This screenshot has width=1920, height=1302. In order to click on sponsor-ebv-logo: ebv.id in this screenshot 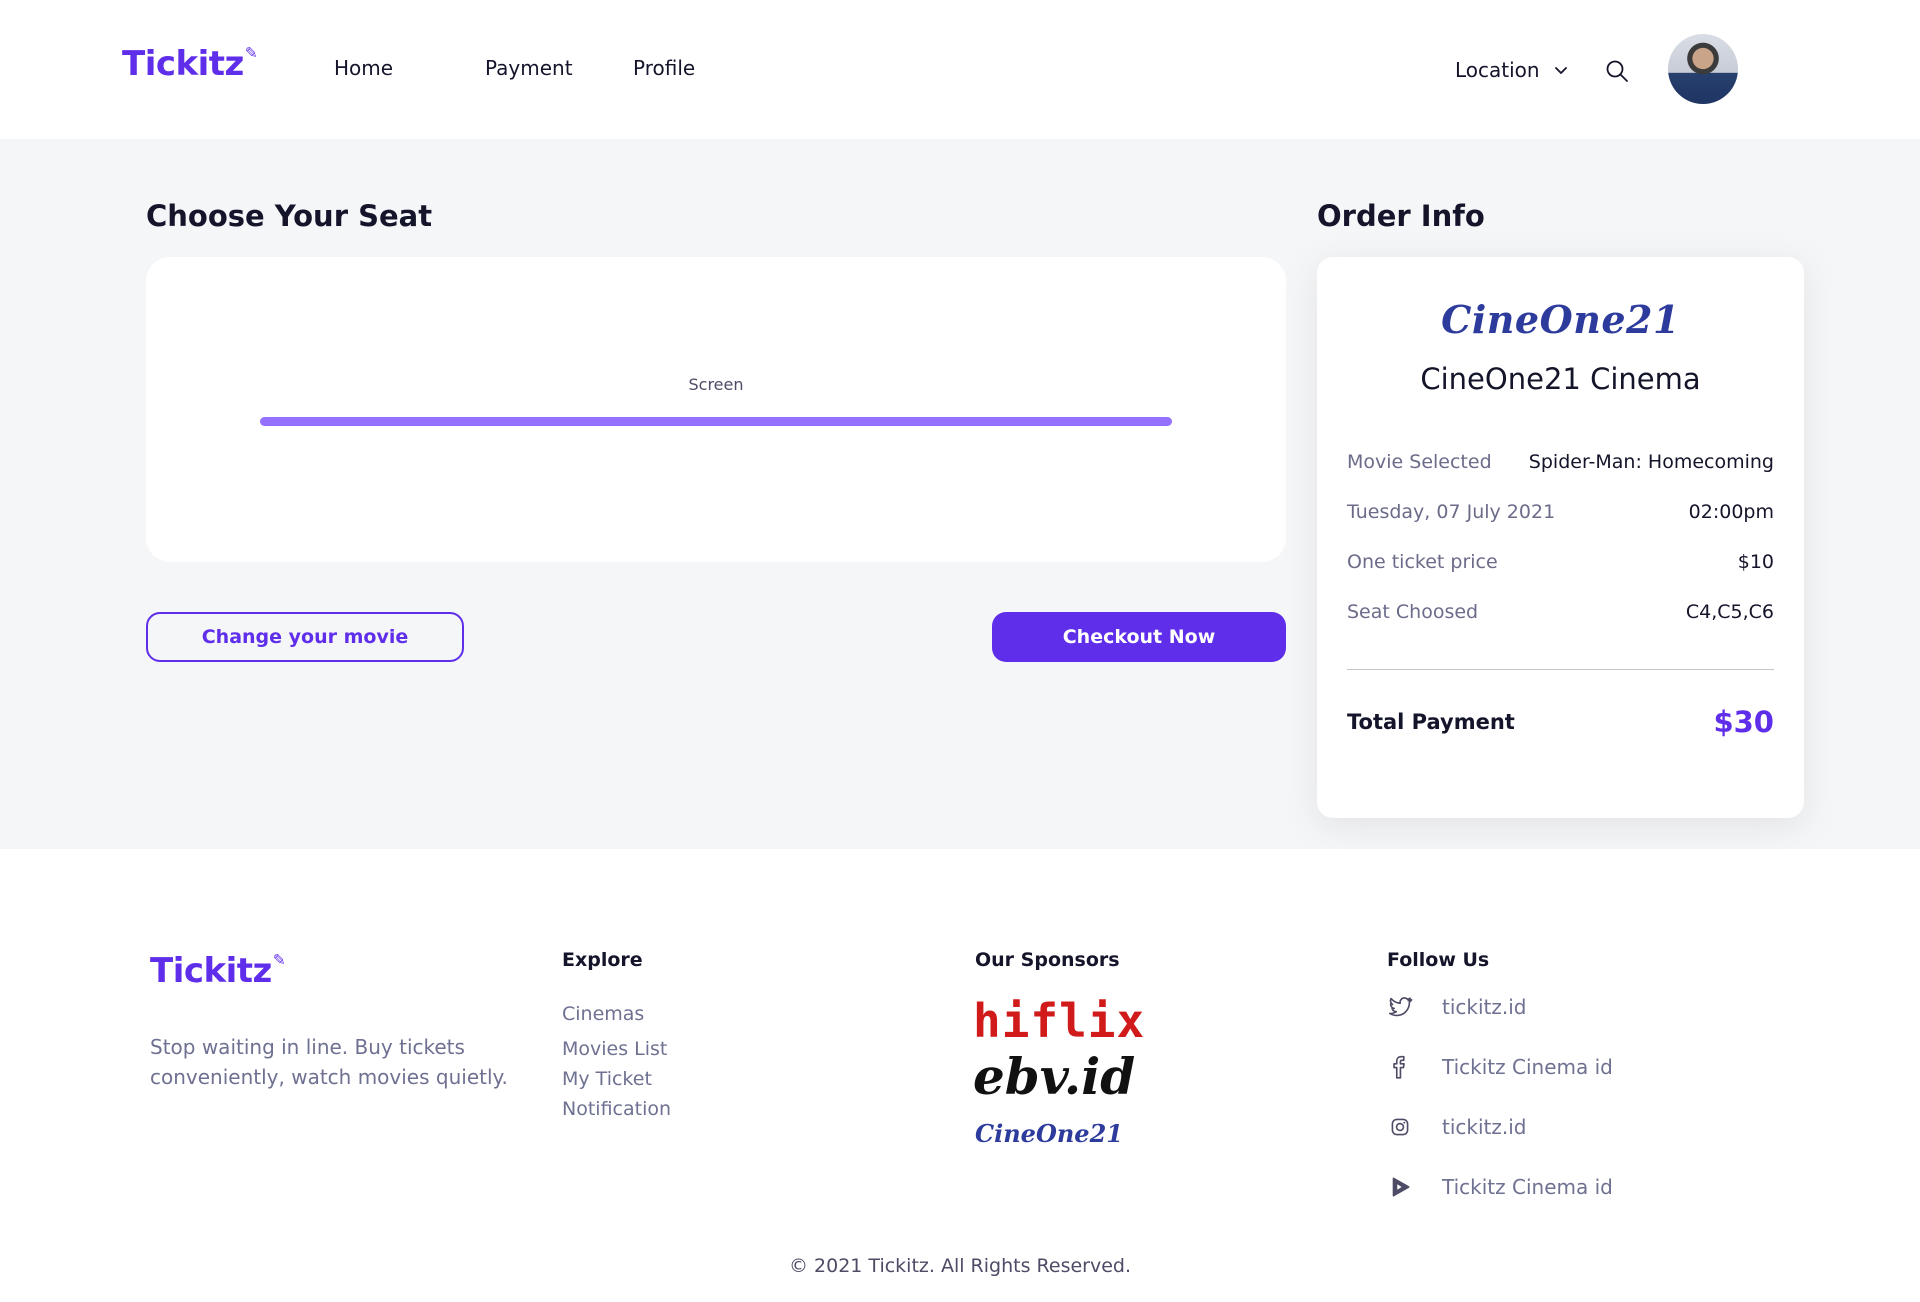, I will do `click(1054, 1076)`.